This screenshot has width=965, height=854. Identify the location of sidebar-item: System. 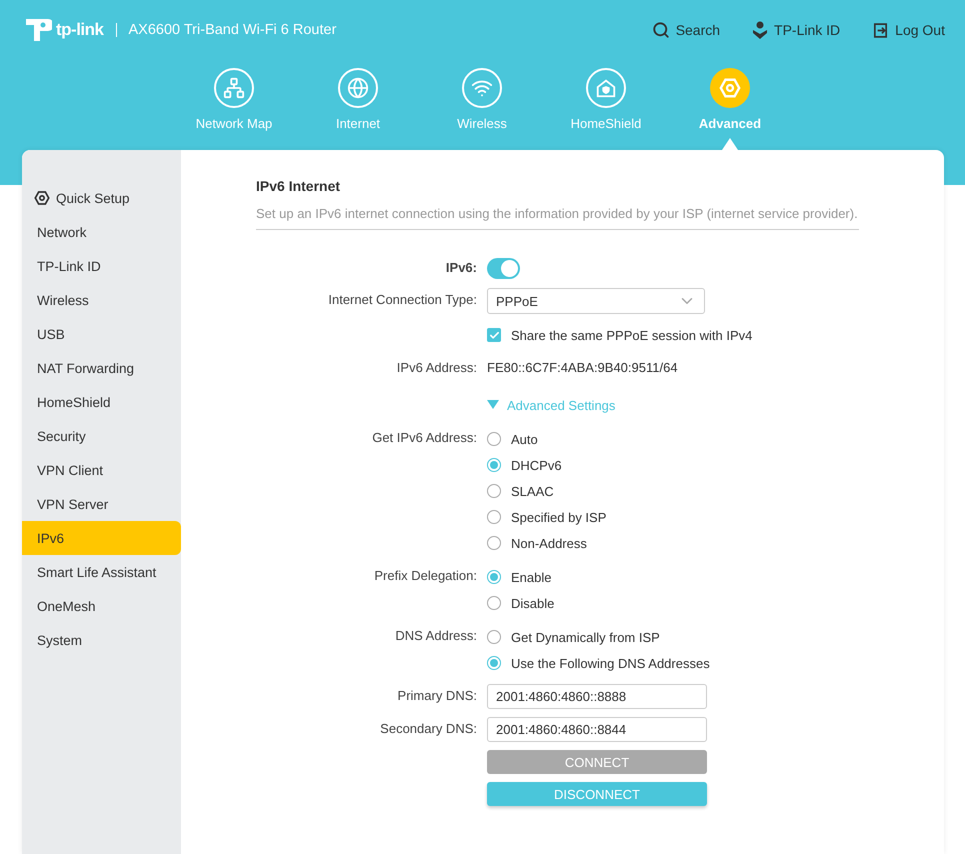
(101, 640).